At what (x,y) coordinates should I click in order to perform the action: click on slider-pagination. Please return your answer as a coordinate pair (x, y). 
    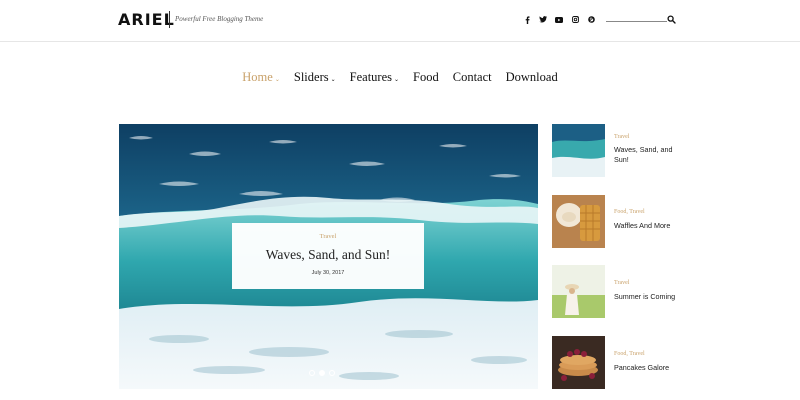
    Looking at the image, I should click on (322, 373).